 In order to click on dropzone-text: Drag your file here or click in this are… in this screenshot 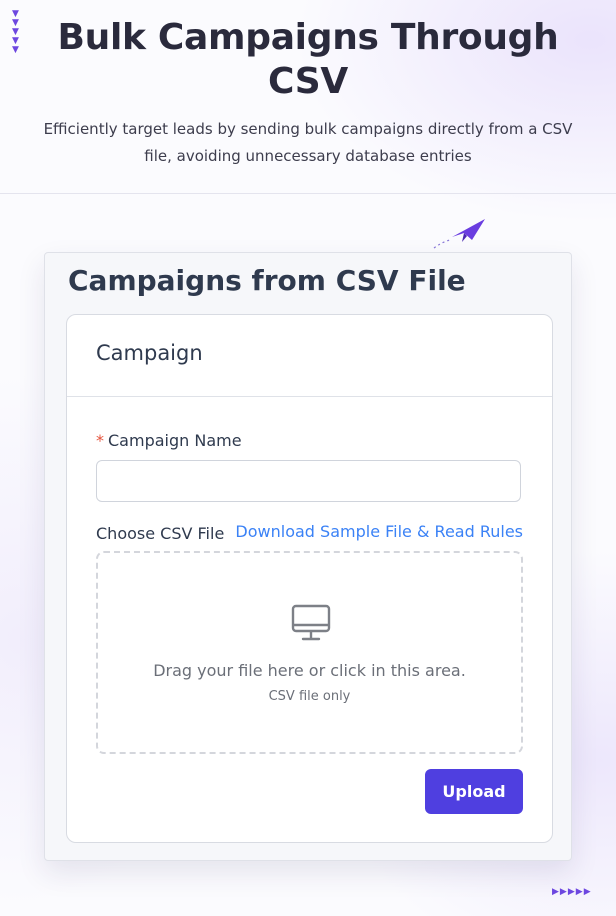, I will do `click(309, 670)`.